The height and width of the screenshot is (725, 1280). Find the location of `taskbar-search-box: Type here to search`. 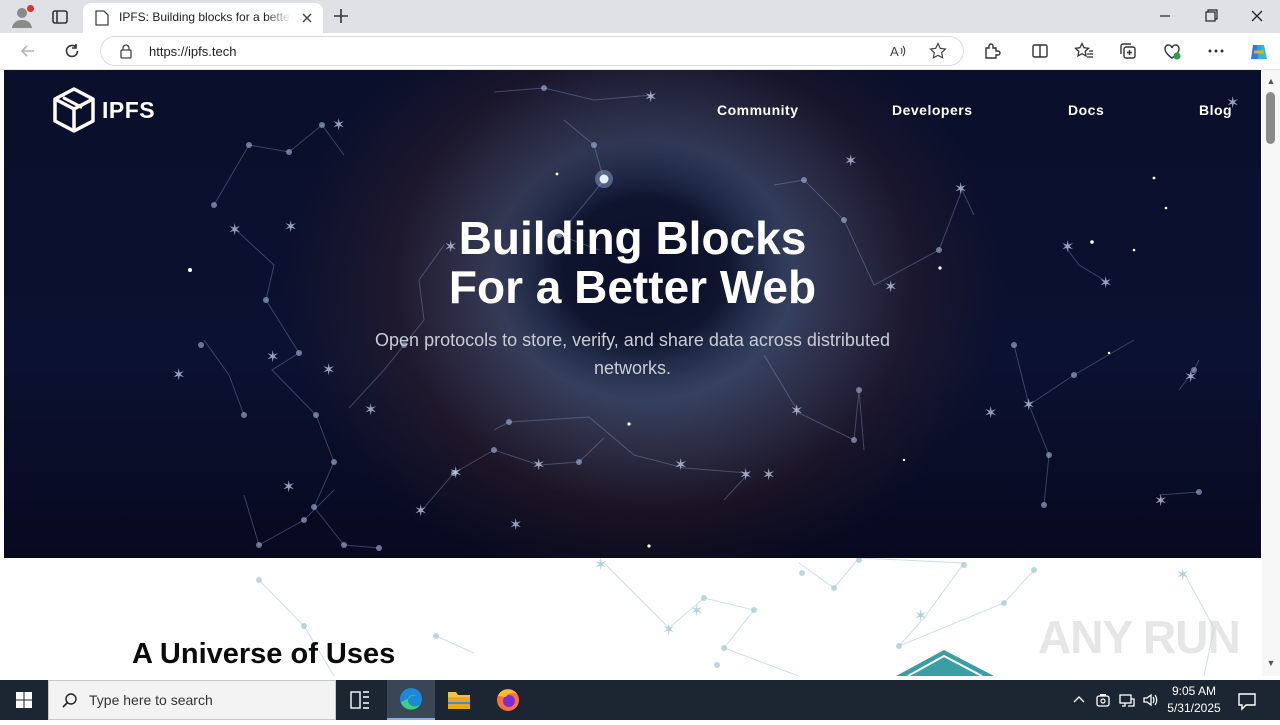

taskbar-search-box: Type here to search is located at coordinates (192, 700).